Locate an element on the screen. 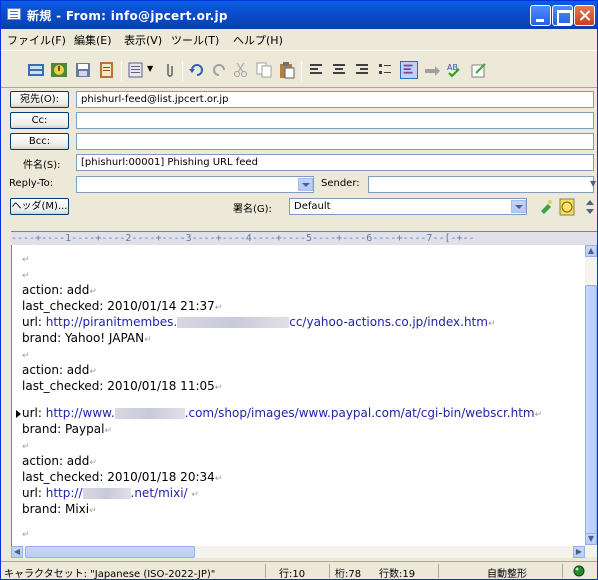  vertical-scrollbar: ▲ ▼ is located at coordinates (591, 401).